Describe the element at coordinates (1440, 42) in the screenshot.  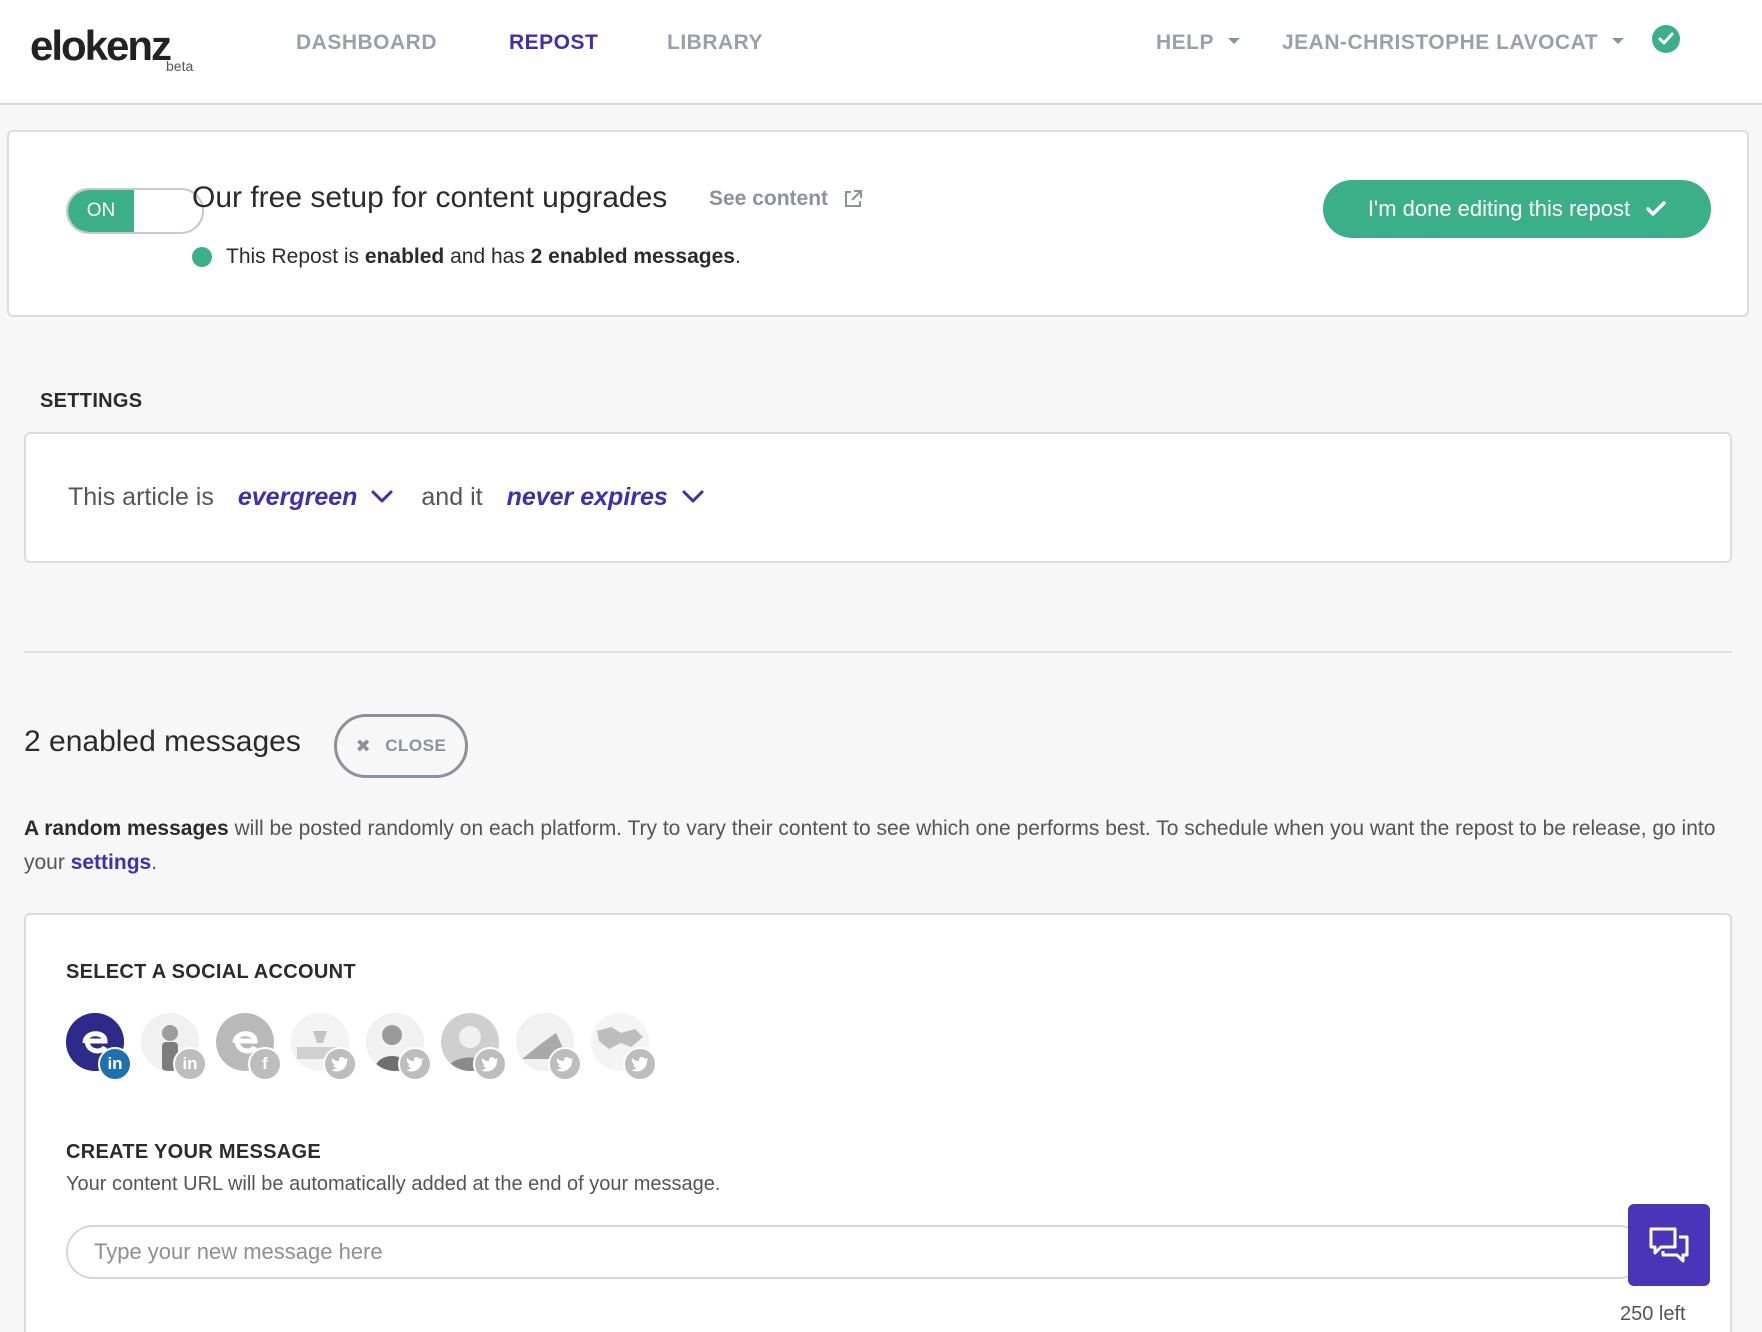
I see `user-menu-label: JEAN-CHRISTOPHE LAVOCAT` at that location.